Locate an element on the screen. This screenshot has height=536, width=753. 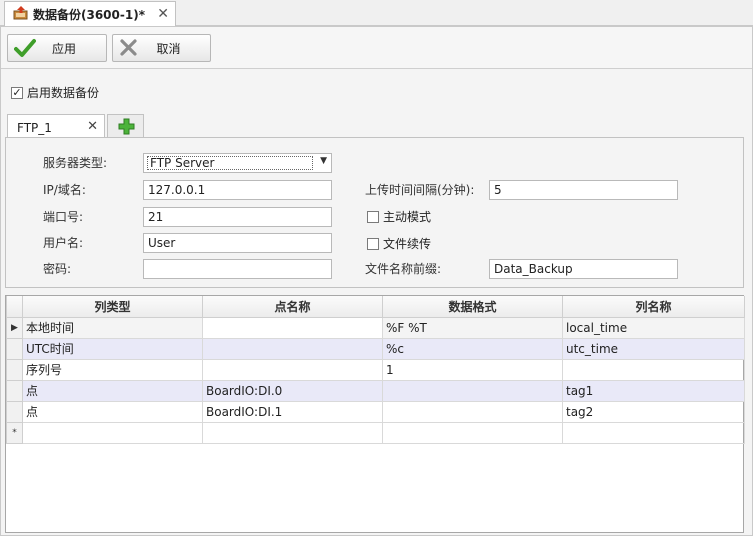
upload-interval-label: 上传时间间隔(分钟): is located at coordinates (420, 190).